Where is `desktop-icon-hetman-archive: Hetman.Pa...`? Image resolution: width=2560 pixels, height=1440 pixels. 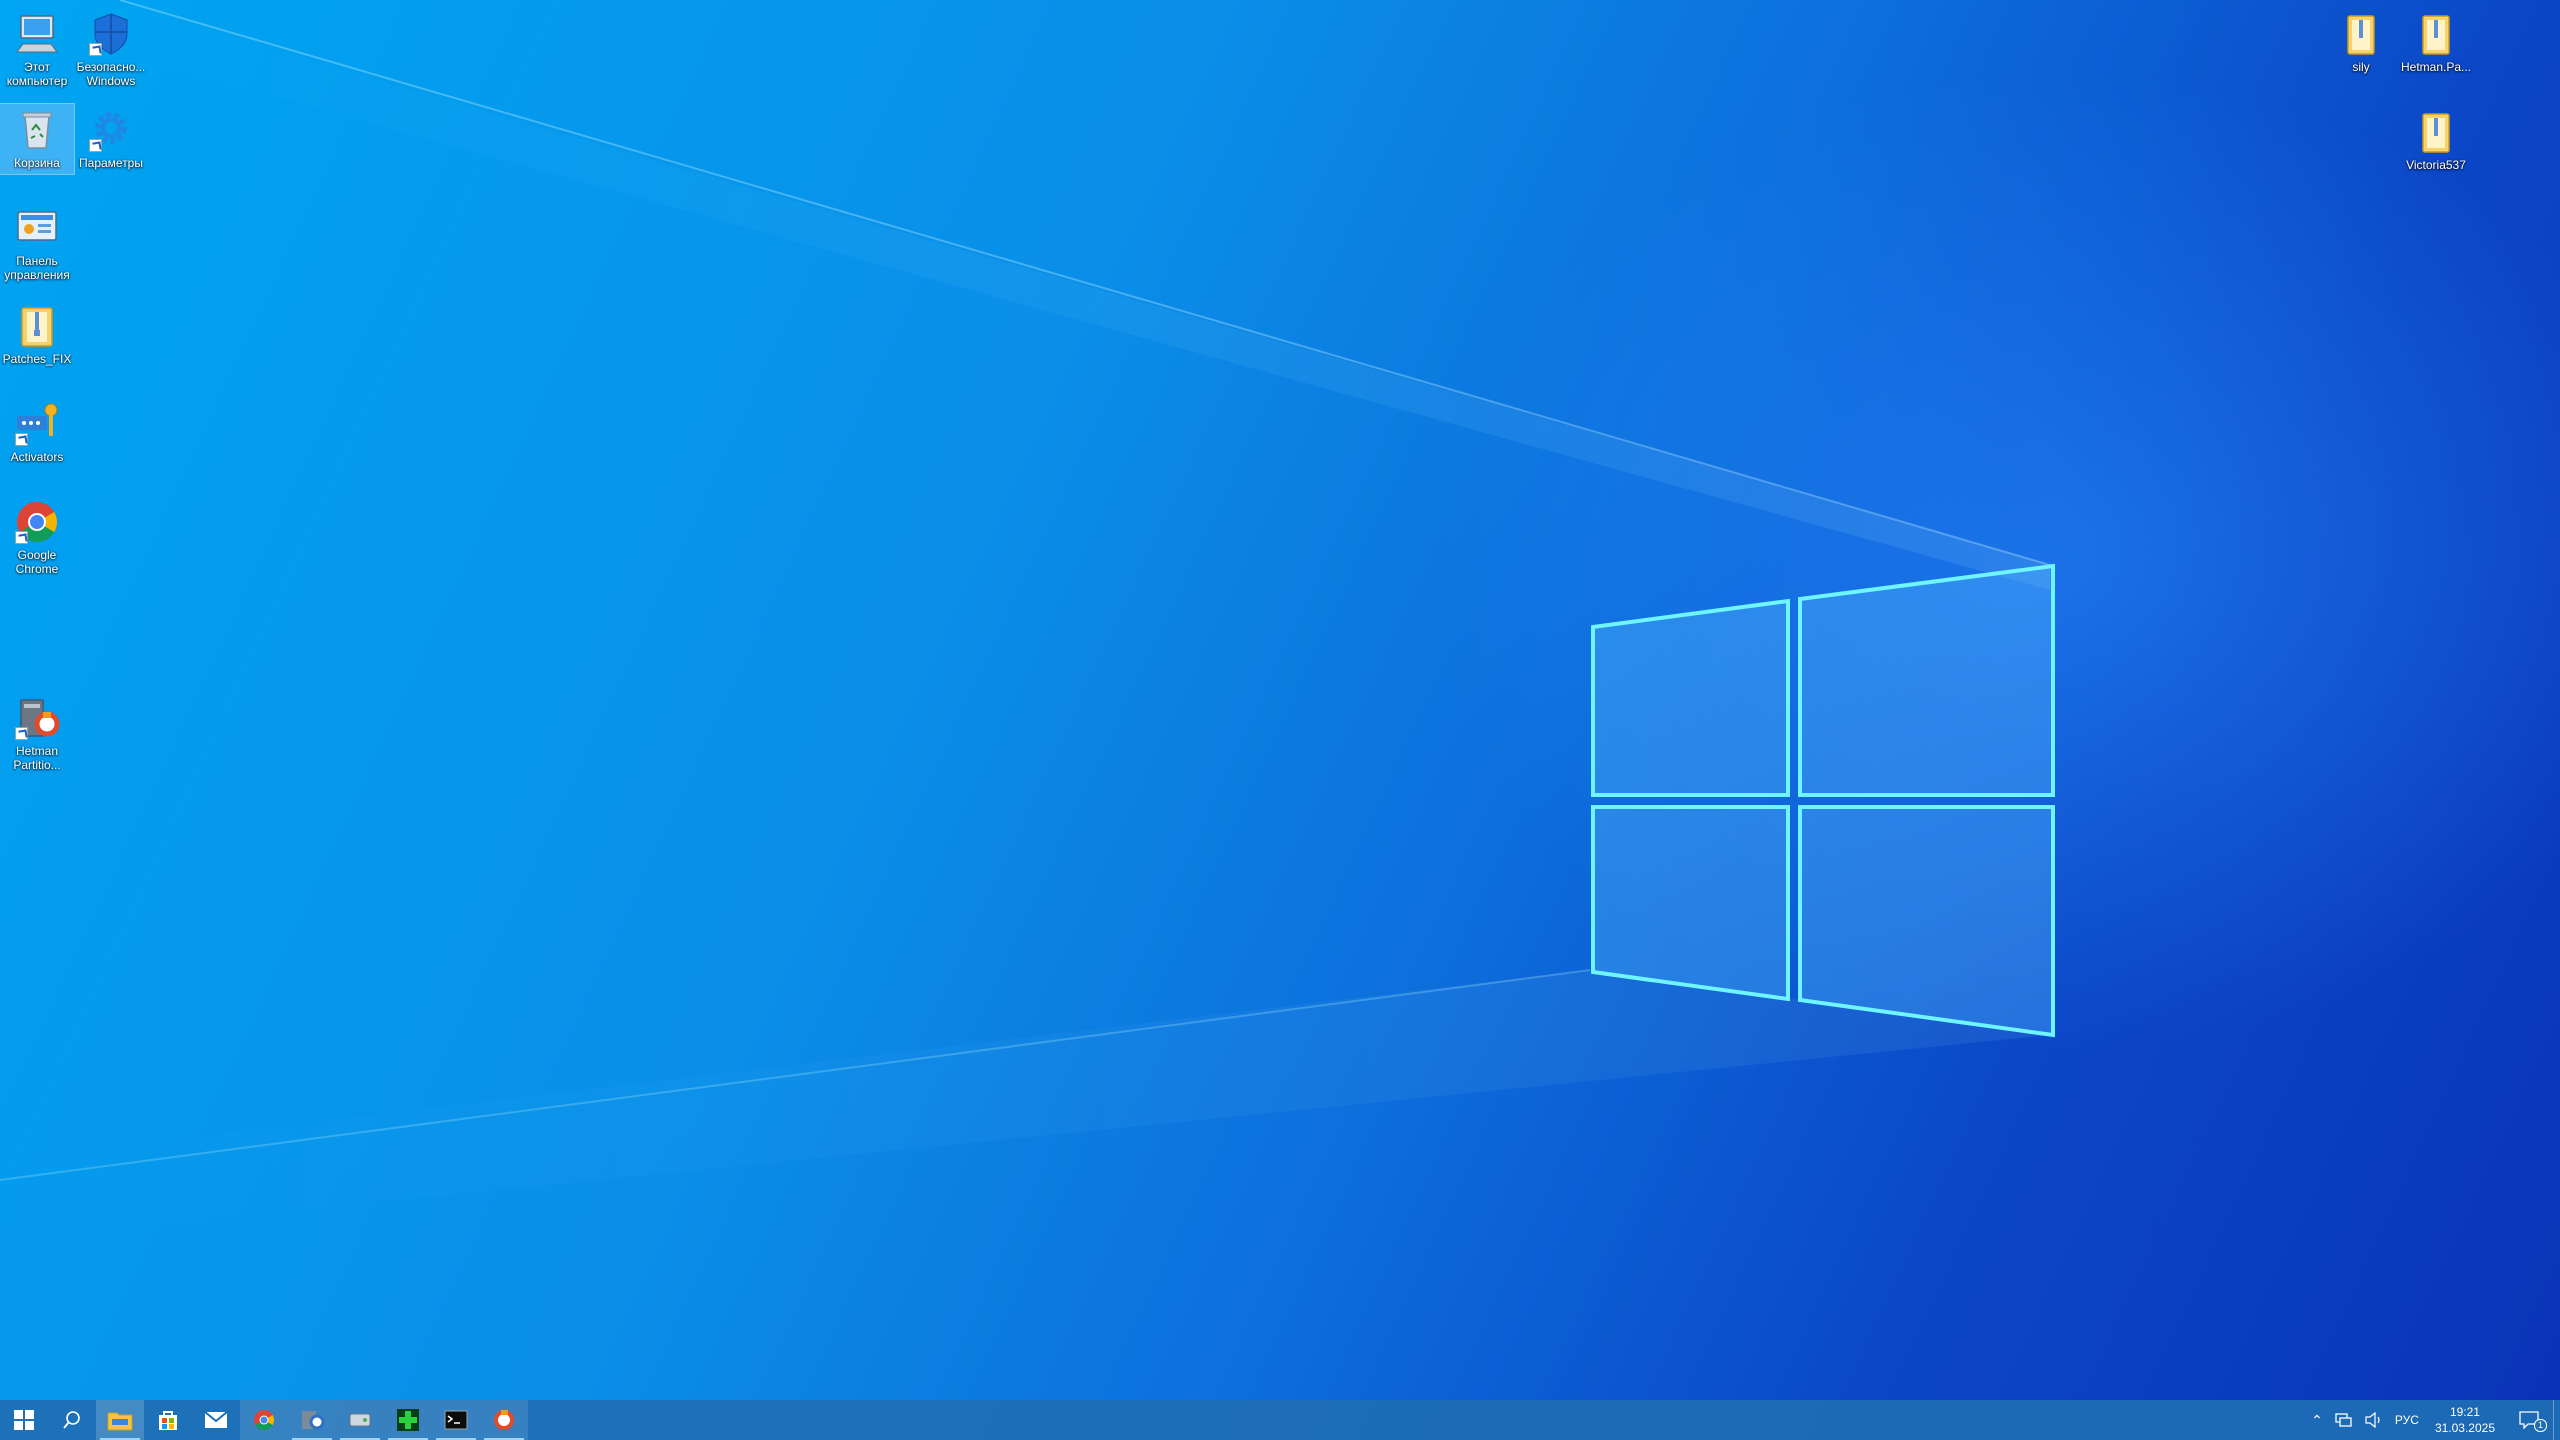
desktop-icon-hetman-archive: Hetman.Pa... is located at coordinates (2436, 43).